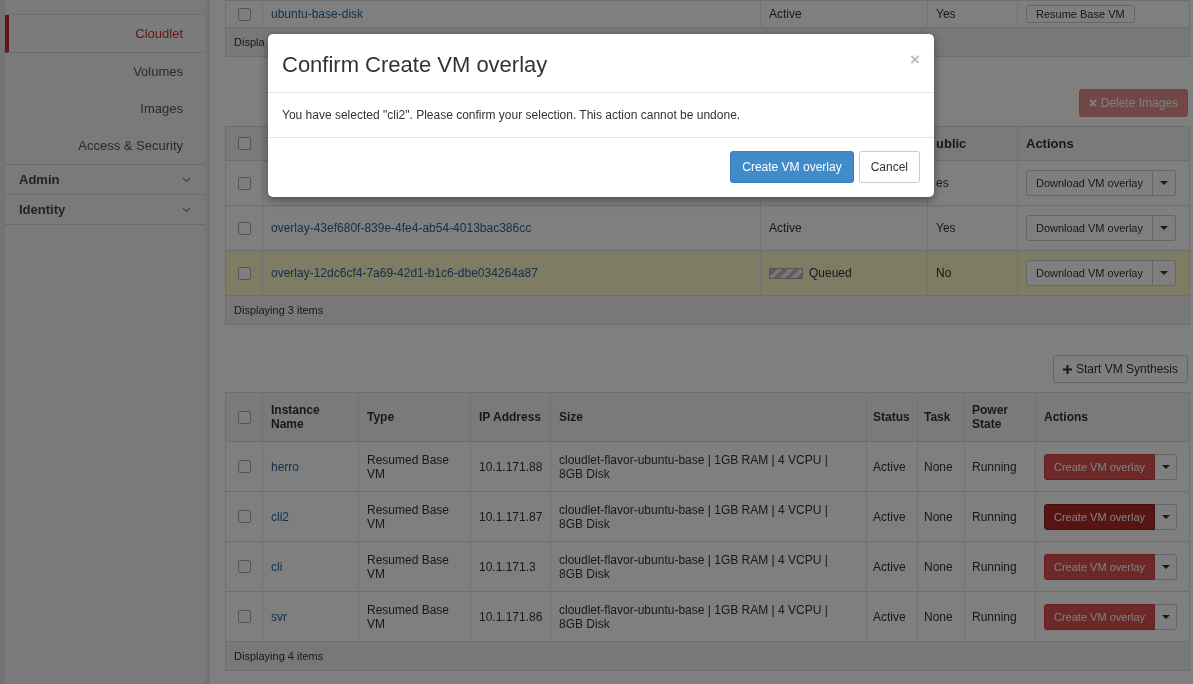 Image resolution: width=1193 pixels, height=684 pixels. Describe the element at coordinates (105, 209) in the screenshot. I see `sidebar-section: Identity` at that location.